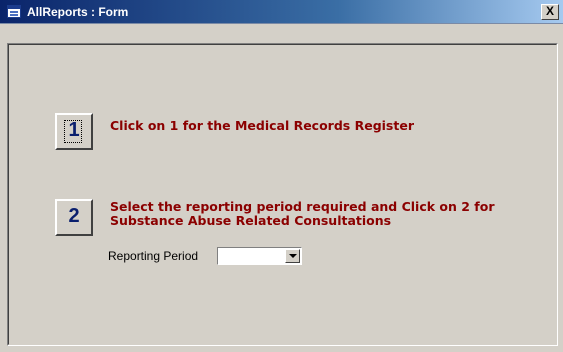  I want to click on focus-rectangle, so click(73, 131).